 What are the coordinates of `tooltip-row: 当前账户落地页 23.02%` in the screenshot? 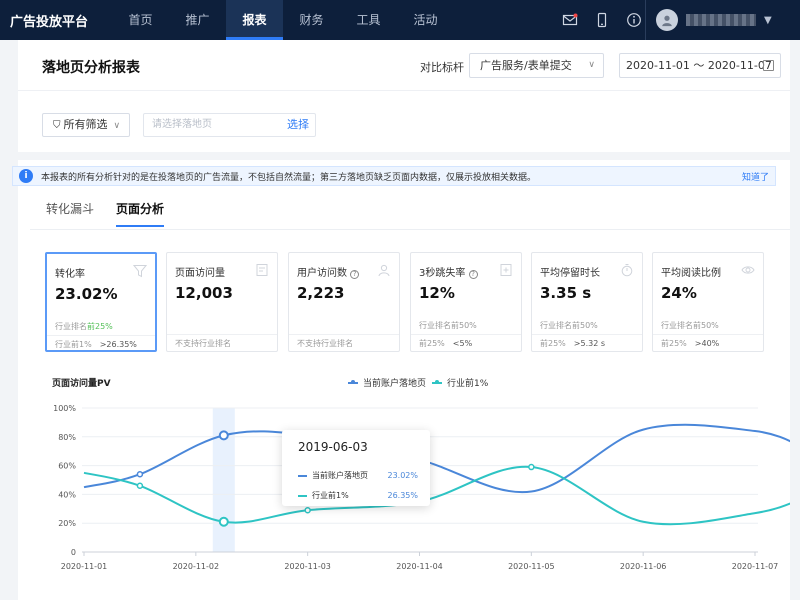 It's located at (358, 475).